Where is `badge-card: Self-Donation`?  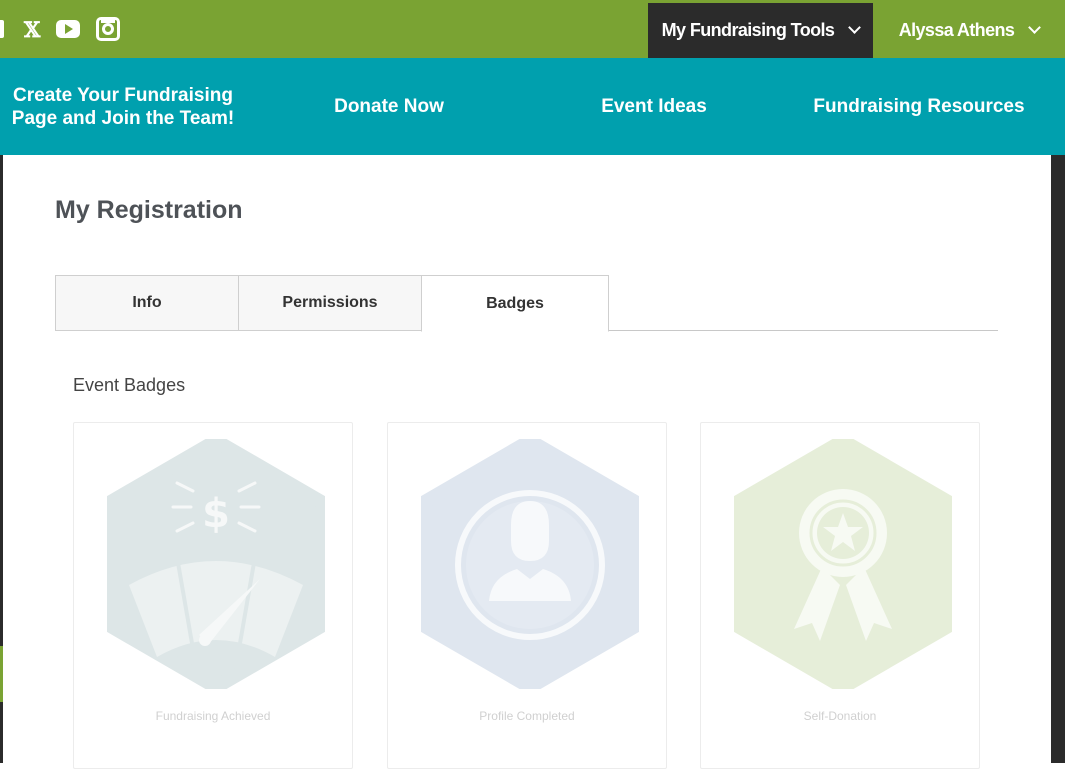
badge-card: Self-Donation is located at coordinates (840, 595).